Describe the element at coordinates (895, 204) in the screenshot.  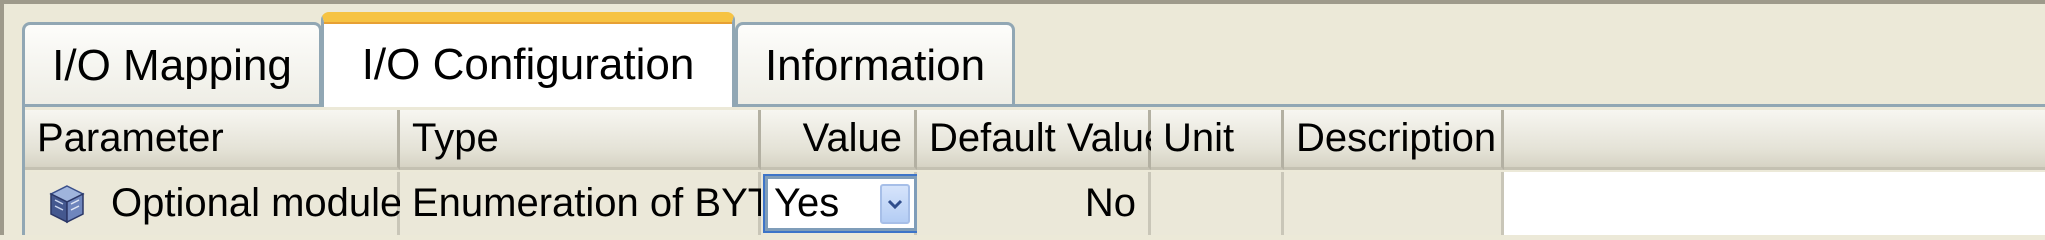
I see `chevron-down-icon` at that location.